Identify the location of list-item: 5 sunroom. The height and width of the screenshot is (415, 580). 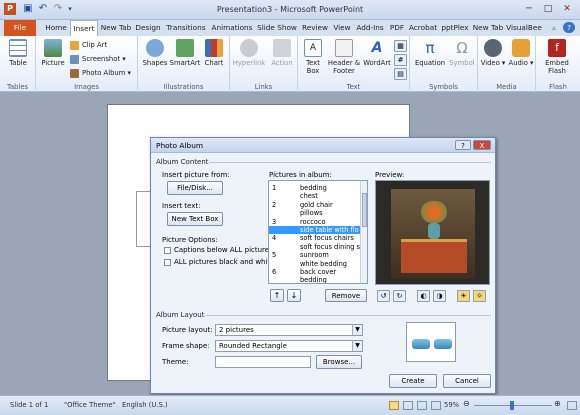
(315, 255).